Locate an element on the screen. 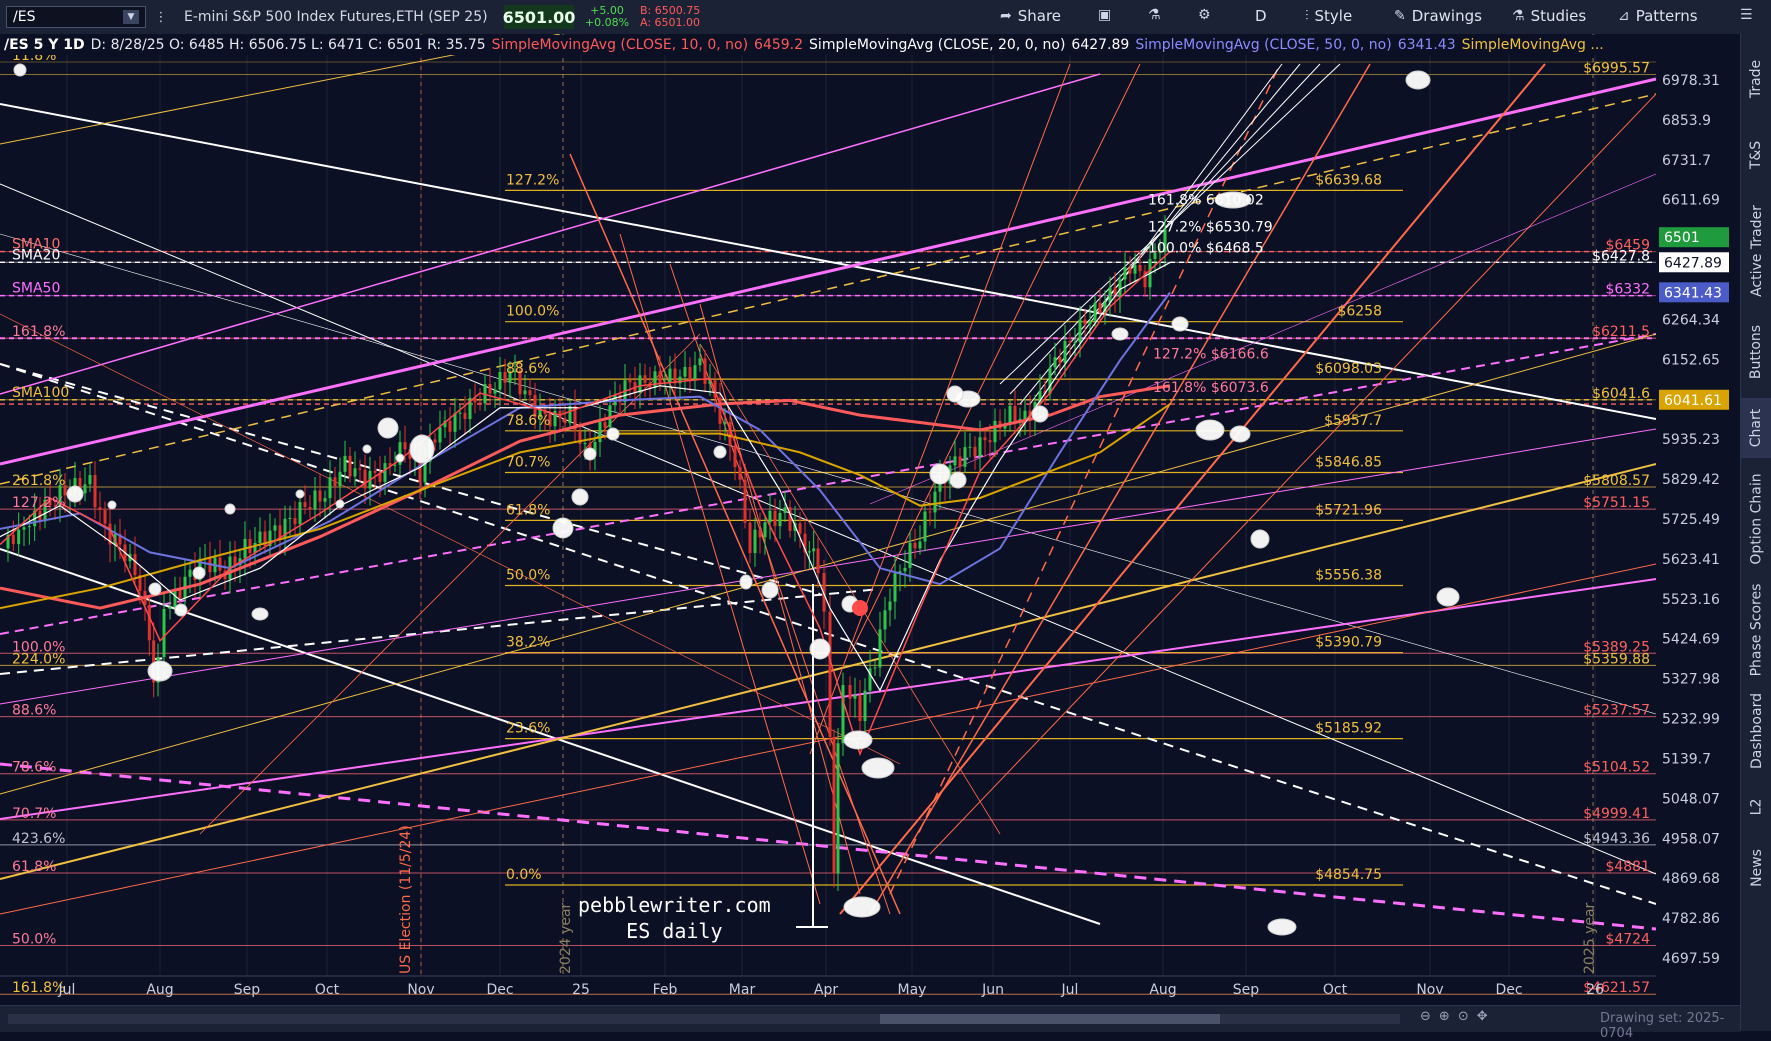  side-tab-t-s: T&S is located at coordinates (1756, 155).